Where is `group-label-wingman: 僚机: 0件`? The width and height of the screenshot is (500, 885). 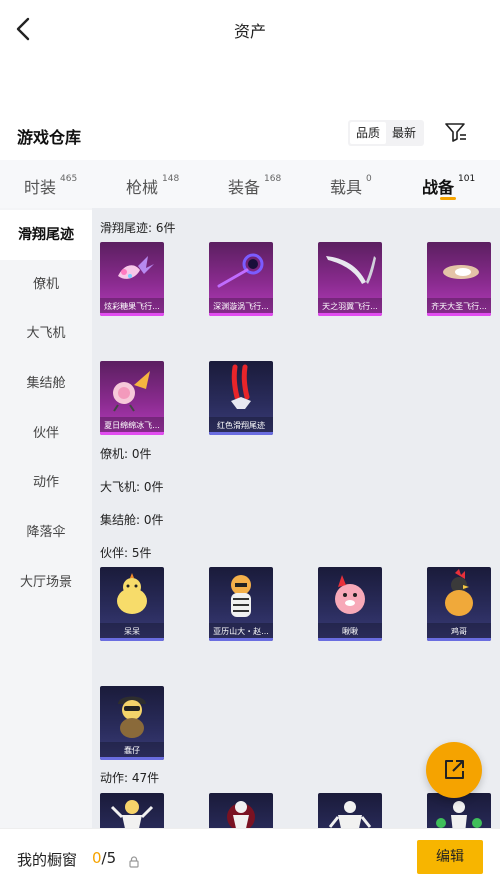 group-label-wingman: 僚机: 0件 is located at coordinates (126, 454).